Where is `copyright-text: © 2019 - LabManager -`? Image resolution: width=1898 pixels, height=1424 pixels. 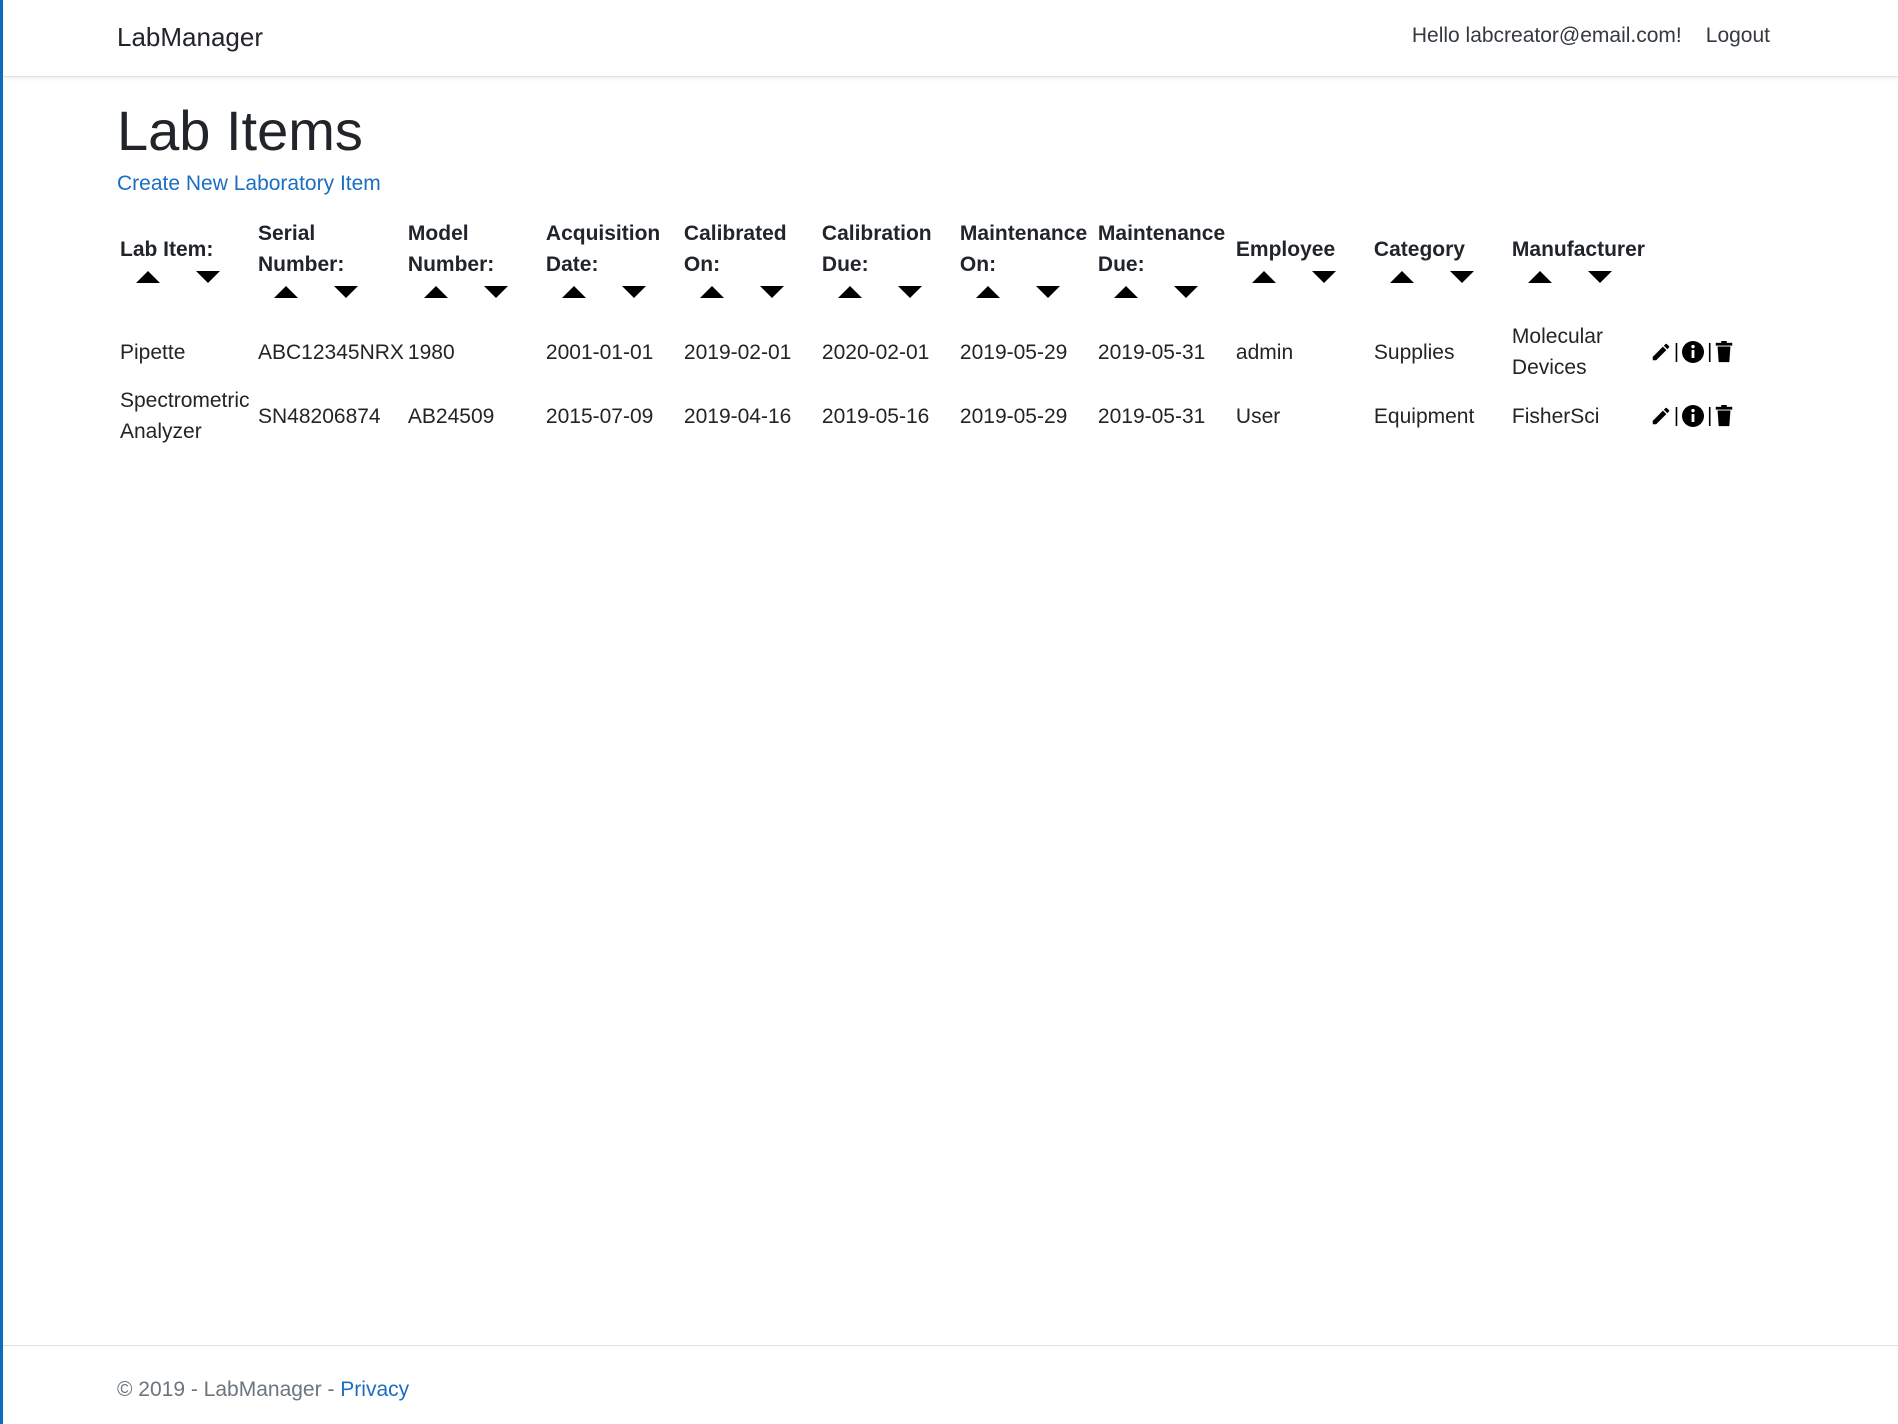
copyright-text: © 2019 - LabManager - is located at coordinates (229, 1389).